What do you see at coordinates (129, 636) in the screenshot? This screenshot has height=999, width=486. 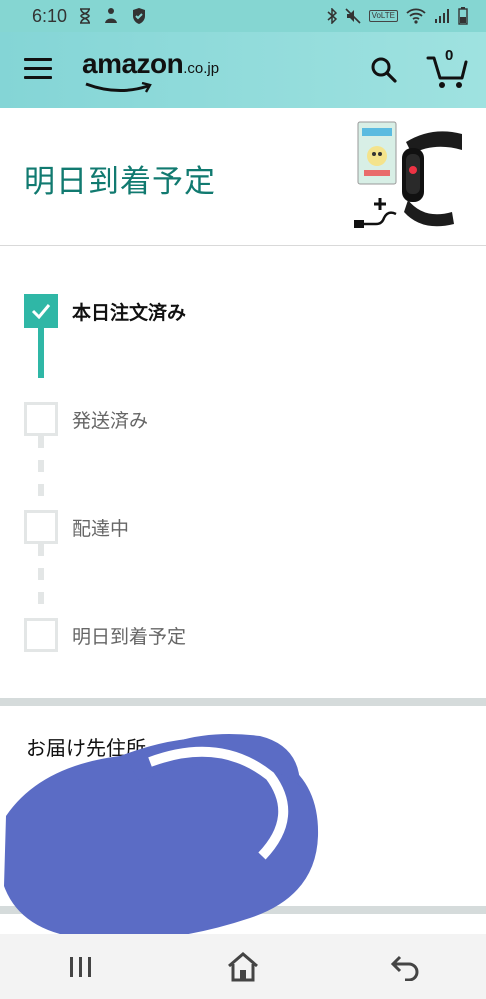 I see `step-label: 明日到着予定` at bounding box center [129, 636].